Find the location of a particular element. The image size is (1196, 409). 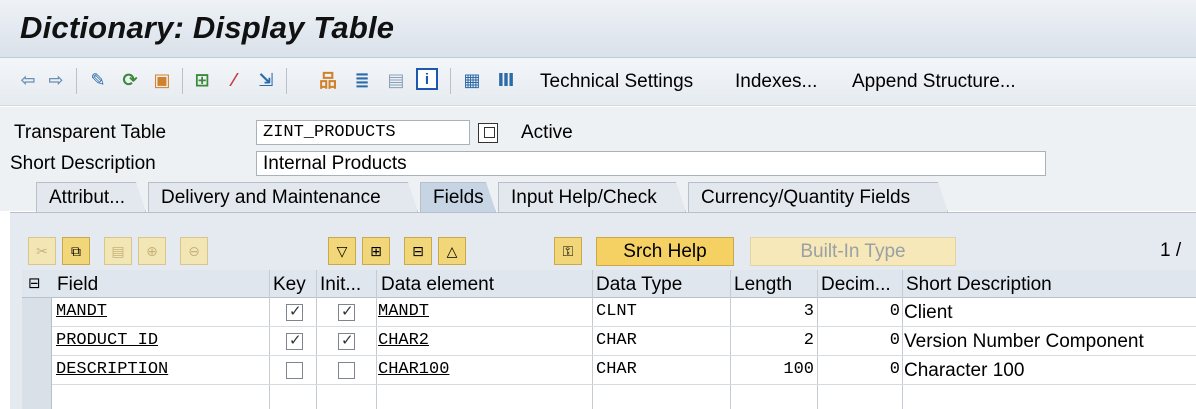

short-description-cell: Client is located at coordinates (928, 312).